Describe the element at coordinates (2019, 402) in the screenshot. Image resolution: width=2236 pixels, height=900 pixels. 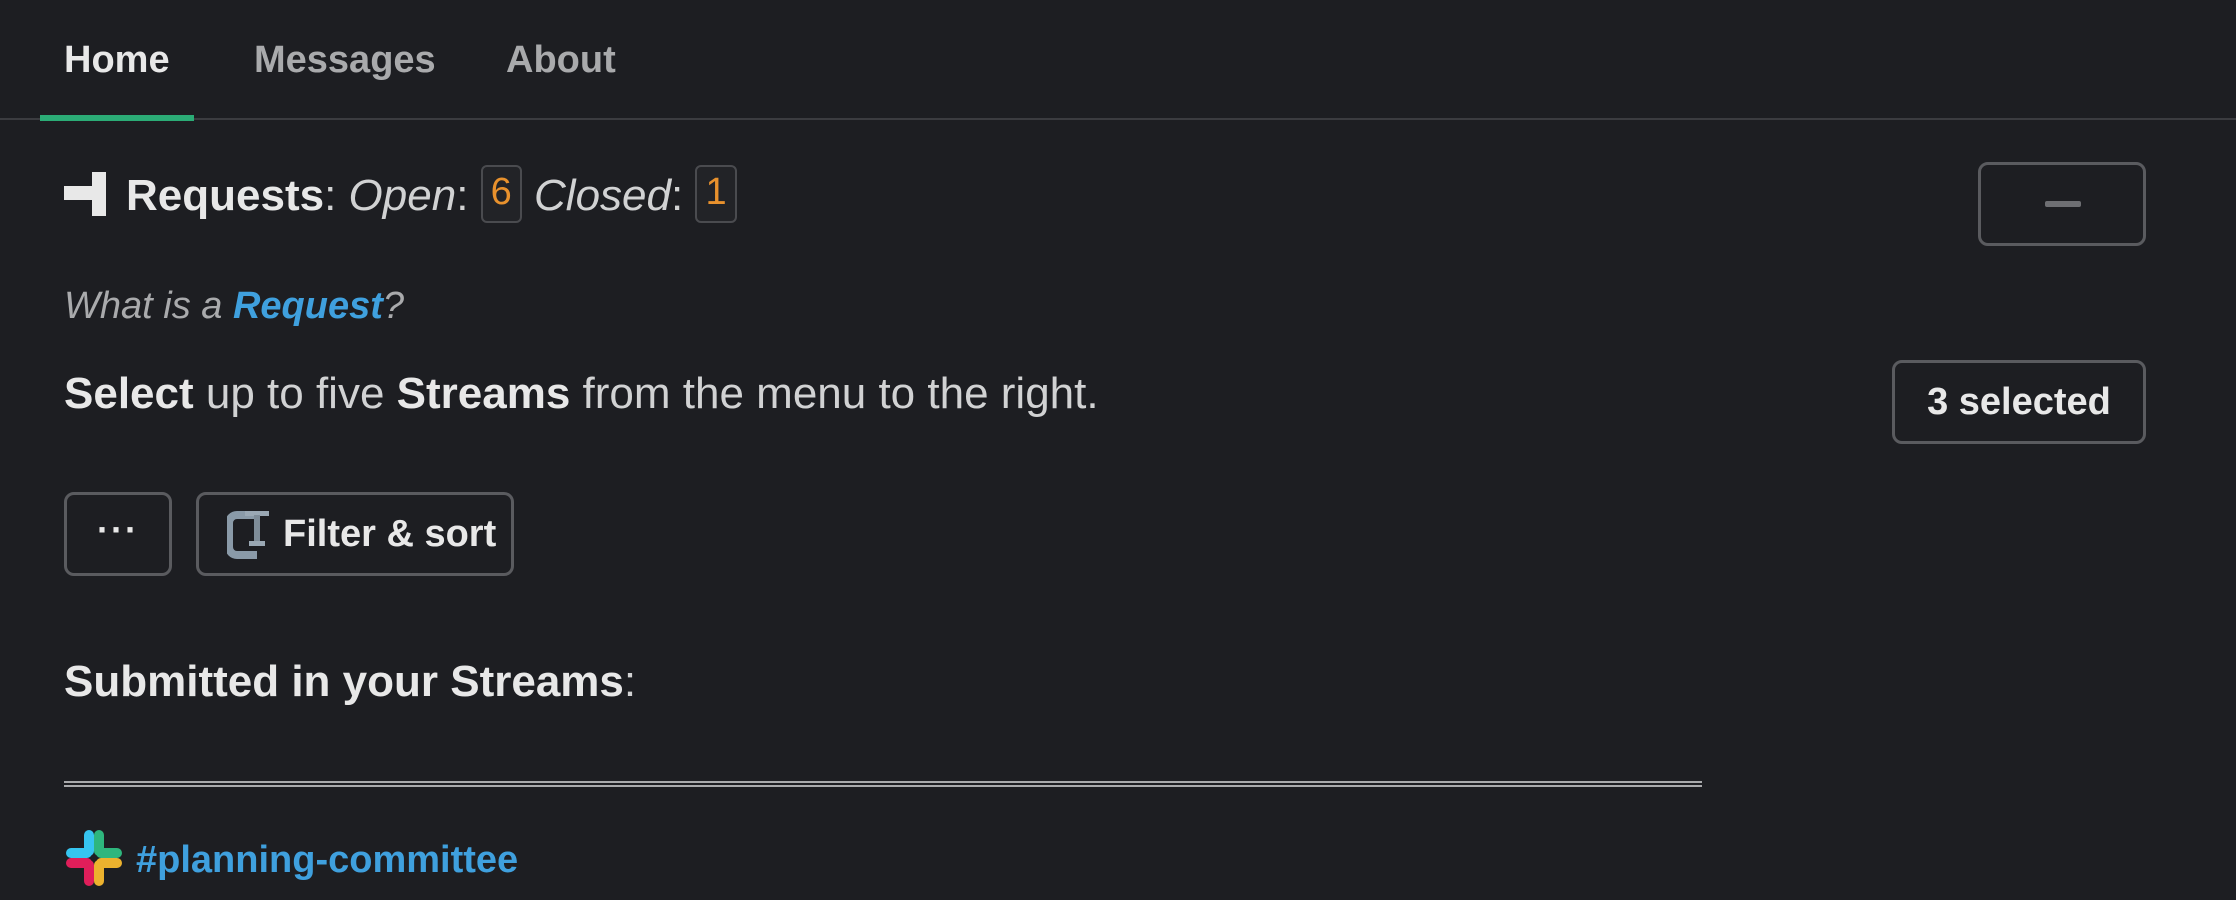
I see `streams-select-button: 3 selected` at that location.